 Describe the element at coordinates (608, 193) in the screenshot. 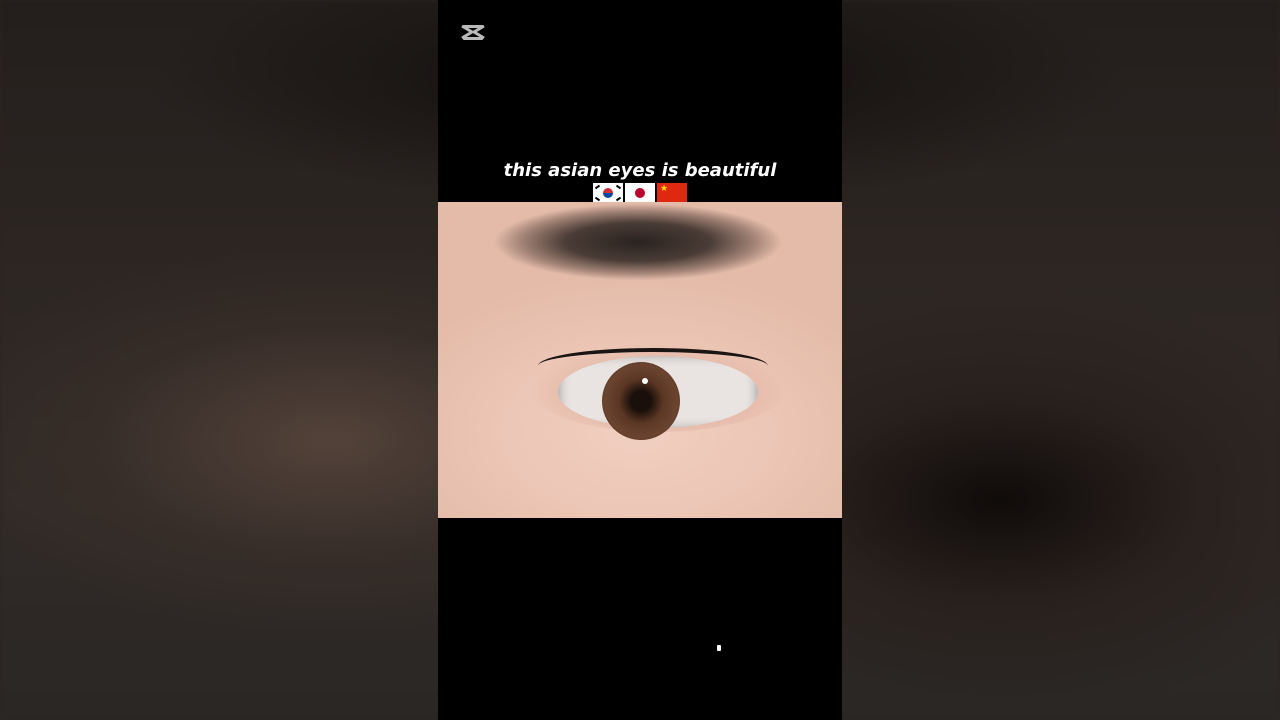

I see `south-korea-flag-icon` at that location.